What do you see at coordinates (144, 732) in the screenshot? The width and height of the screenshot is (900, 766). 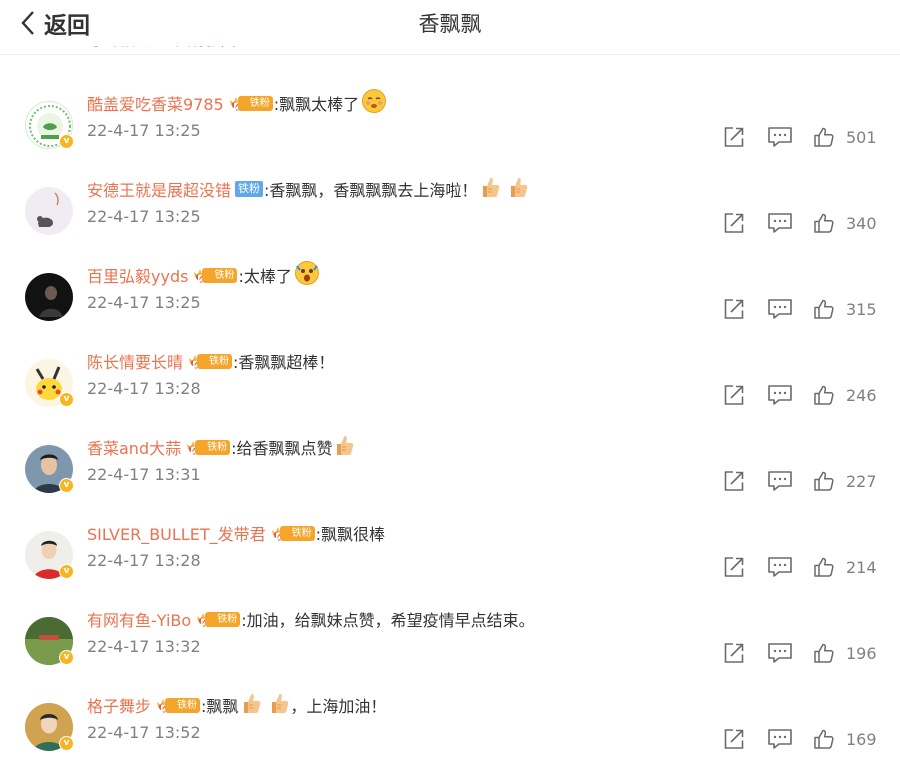 I see `comment-time: 22-4-17 13:52` at bounding box center [144, 732].